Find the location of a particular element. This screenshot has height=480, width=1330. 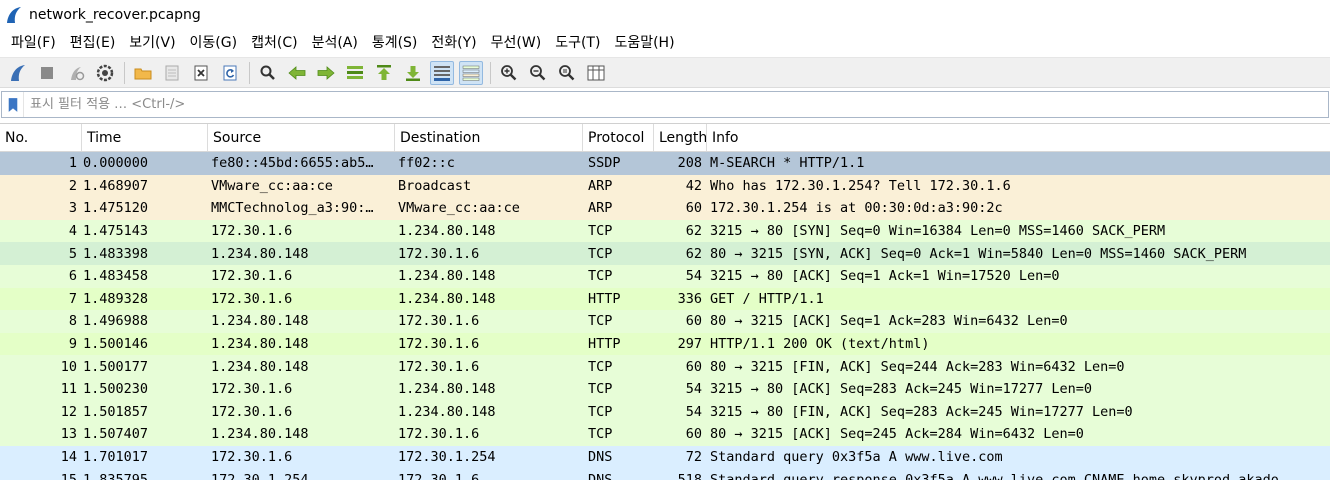

autoscroll-icon is located at coordinates (442, 73).